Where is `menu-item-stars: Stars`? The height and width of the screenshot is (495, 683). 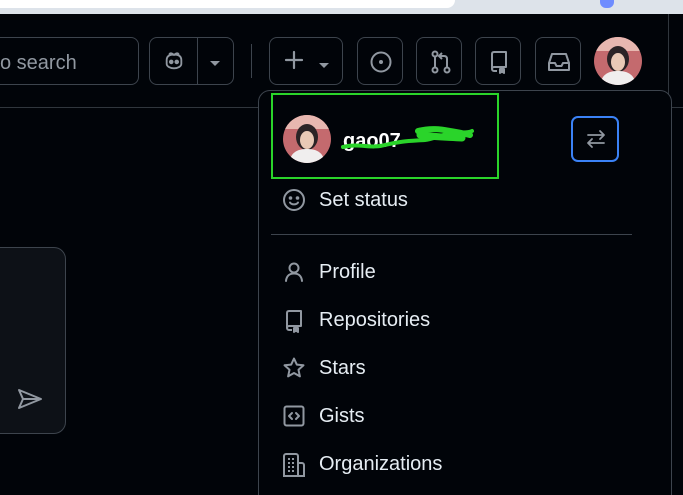
menu-item-stars: Stars is located at coordinates (452, 368).